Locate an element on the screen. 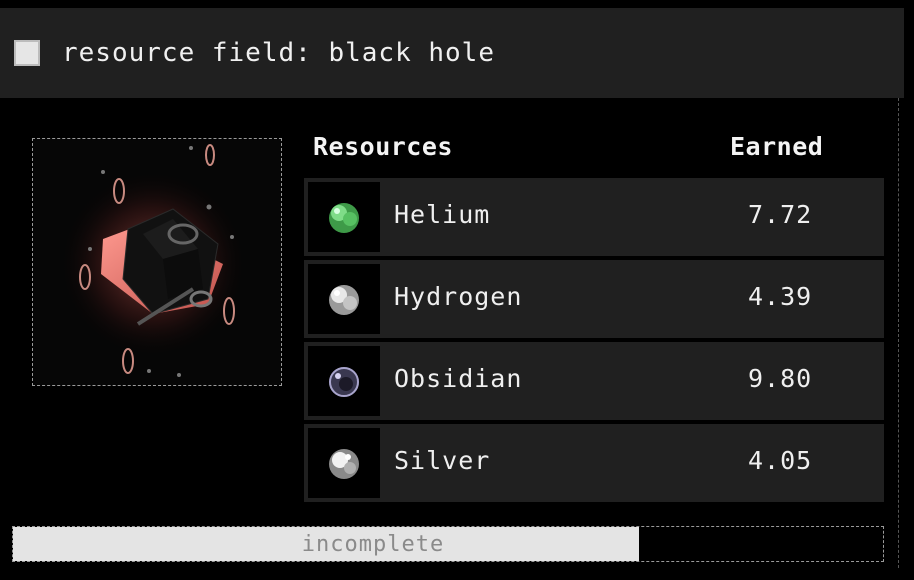  resource-row-obsidian: Obsidian 9.80 is located at coordinates (594, 381).